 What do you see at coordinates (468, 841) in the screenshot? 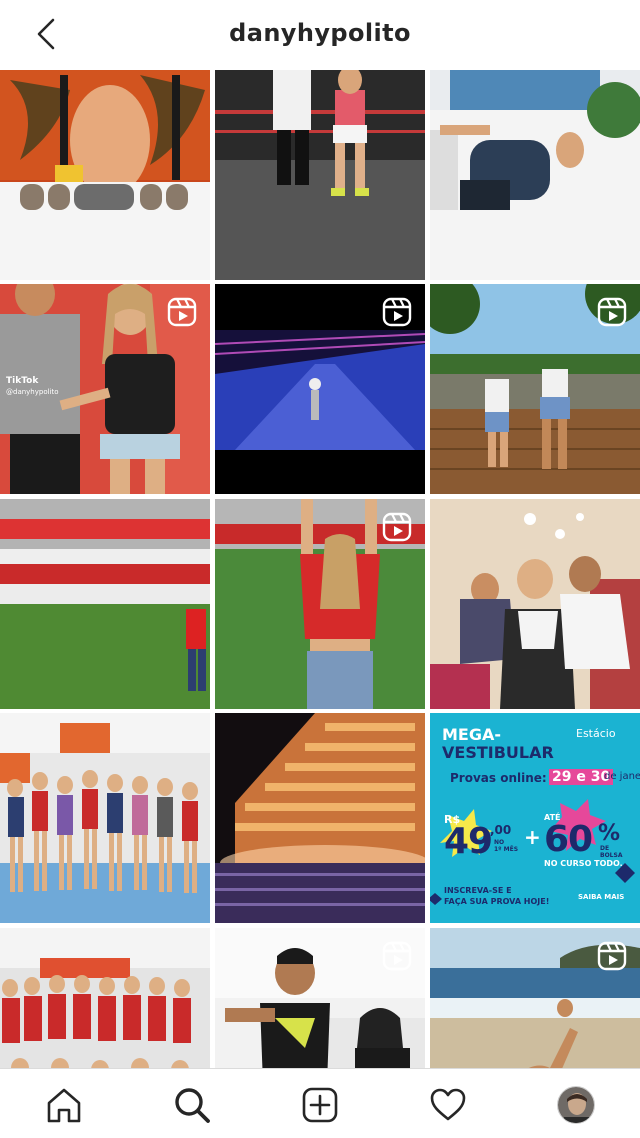
I see `promo-price: 49` at bounding box center [468, 841].